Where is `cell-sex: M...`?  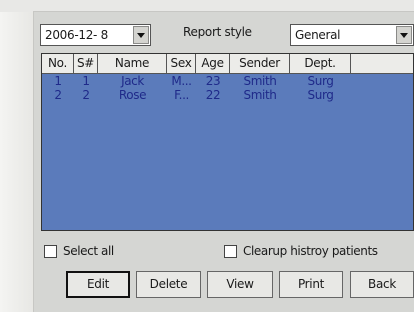 cell-sex: M... is located at coordinates (181, 81).